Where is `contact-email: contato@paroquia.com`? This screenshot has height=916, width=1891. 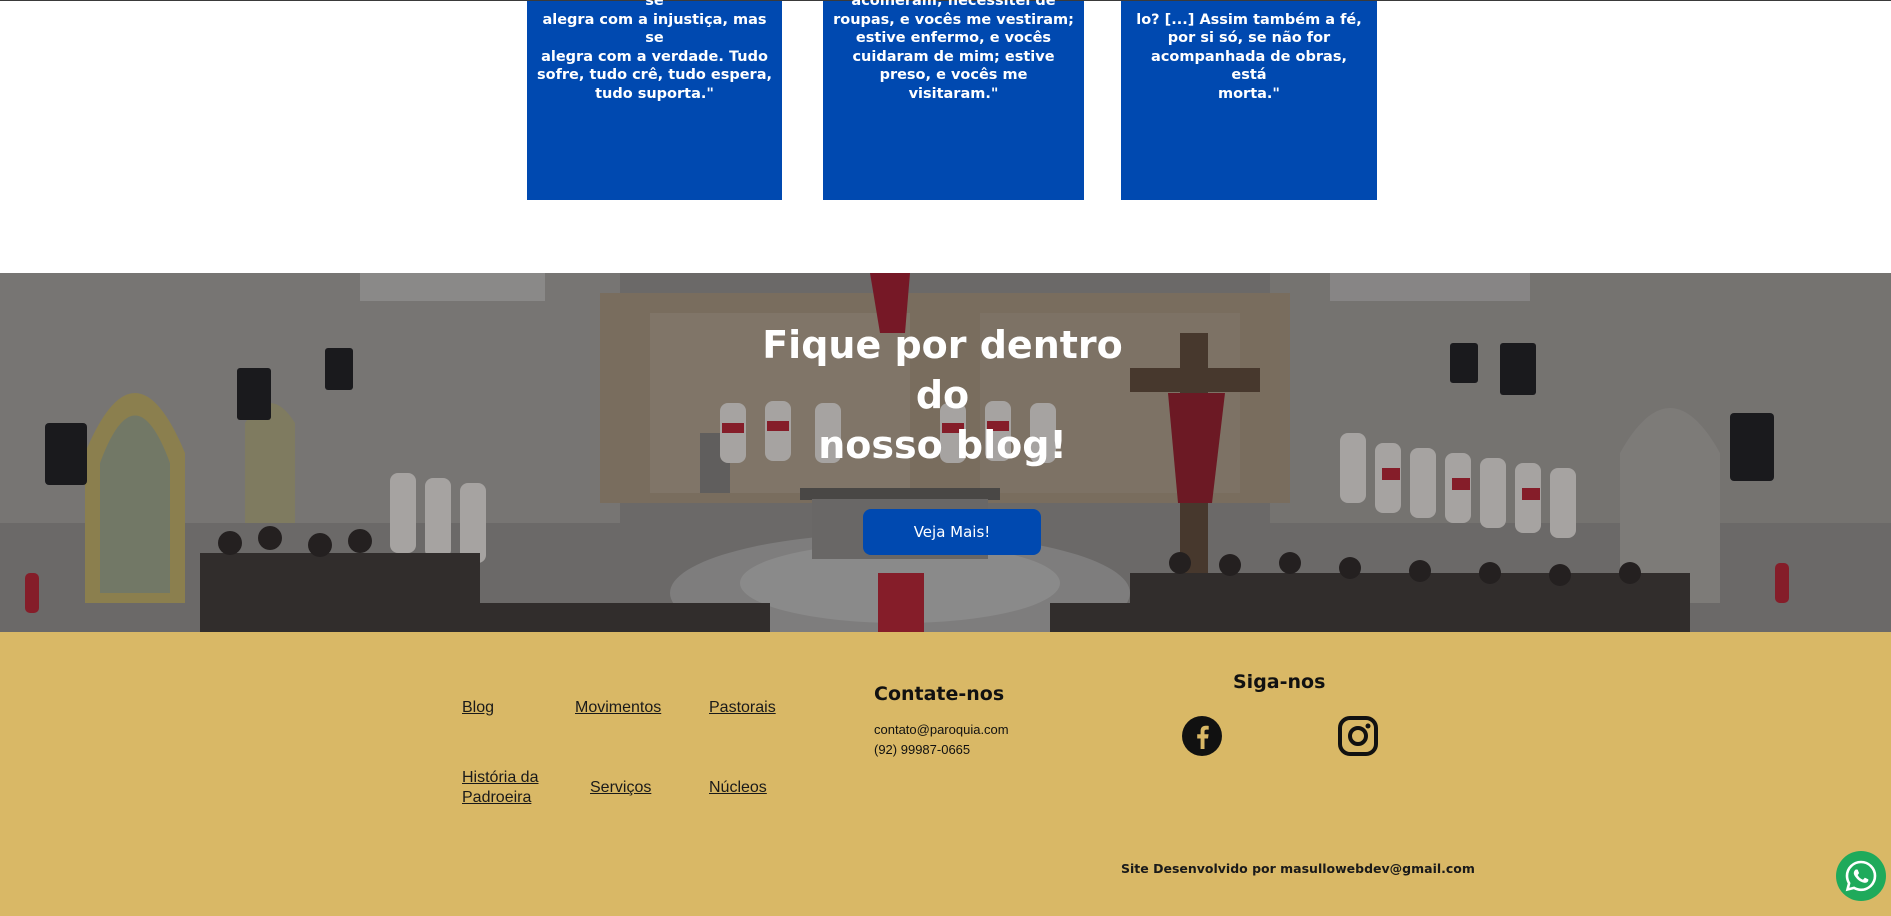
contact-email: contato@paroquia.com is located at coordinates (941, 729).